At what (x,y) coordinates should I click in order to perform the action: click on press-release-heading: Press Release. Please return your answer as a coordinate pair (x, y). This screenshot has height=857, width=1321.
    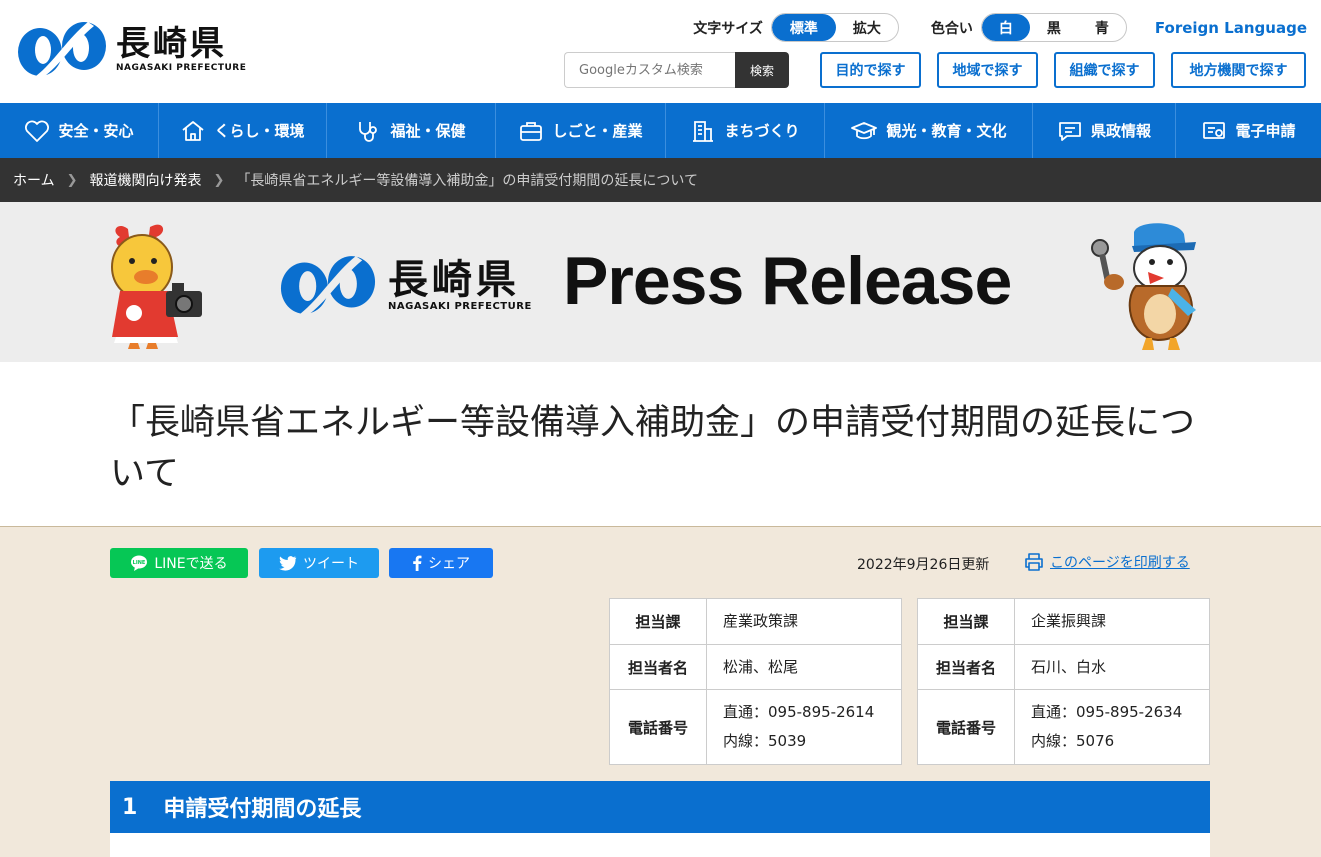
    Looking at the image, I should click on (787, 281).